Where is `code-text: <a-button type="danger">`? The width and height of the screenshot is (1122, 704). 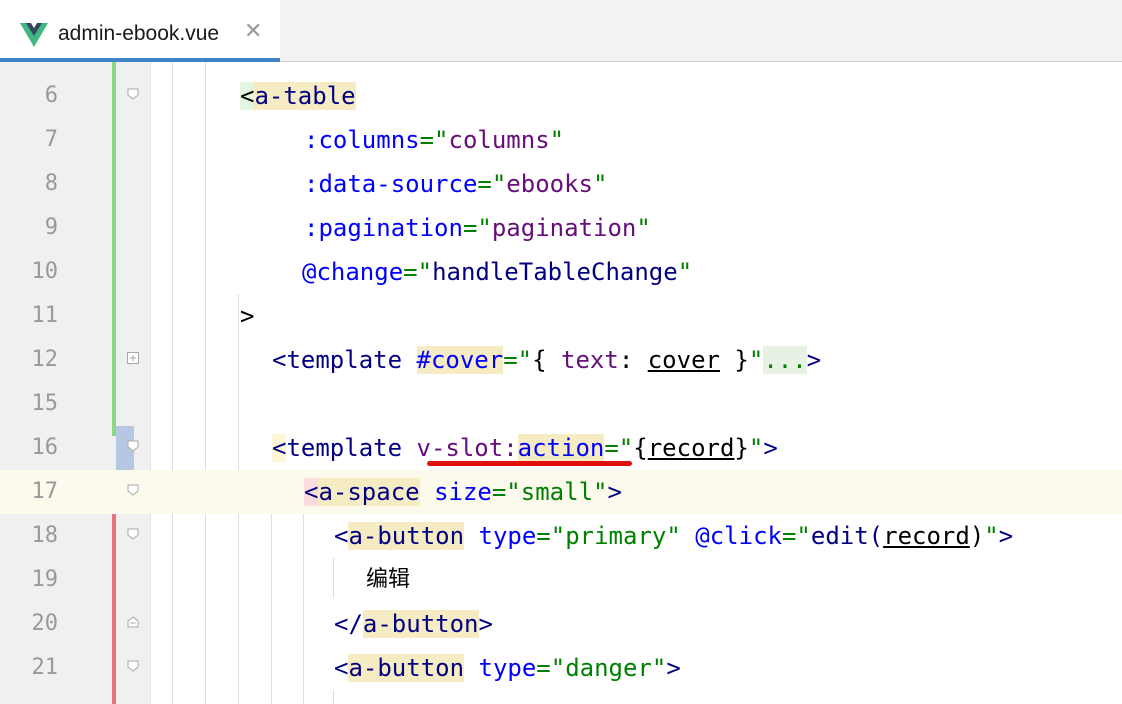
code-text: <a-button type="danger"> is located at coordinates (507, 668).